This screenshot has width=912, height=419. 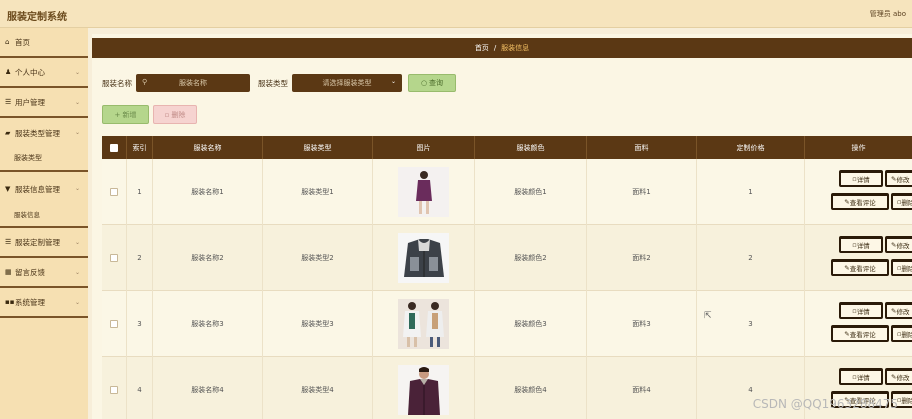 I want to click on sidebar-item-label: 服装定制管理, so click(x=37, y=242).